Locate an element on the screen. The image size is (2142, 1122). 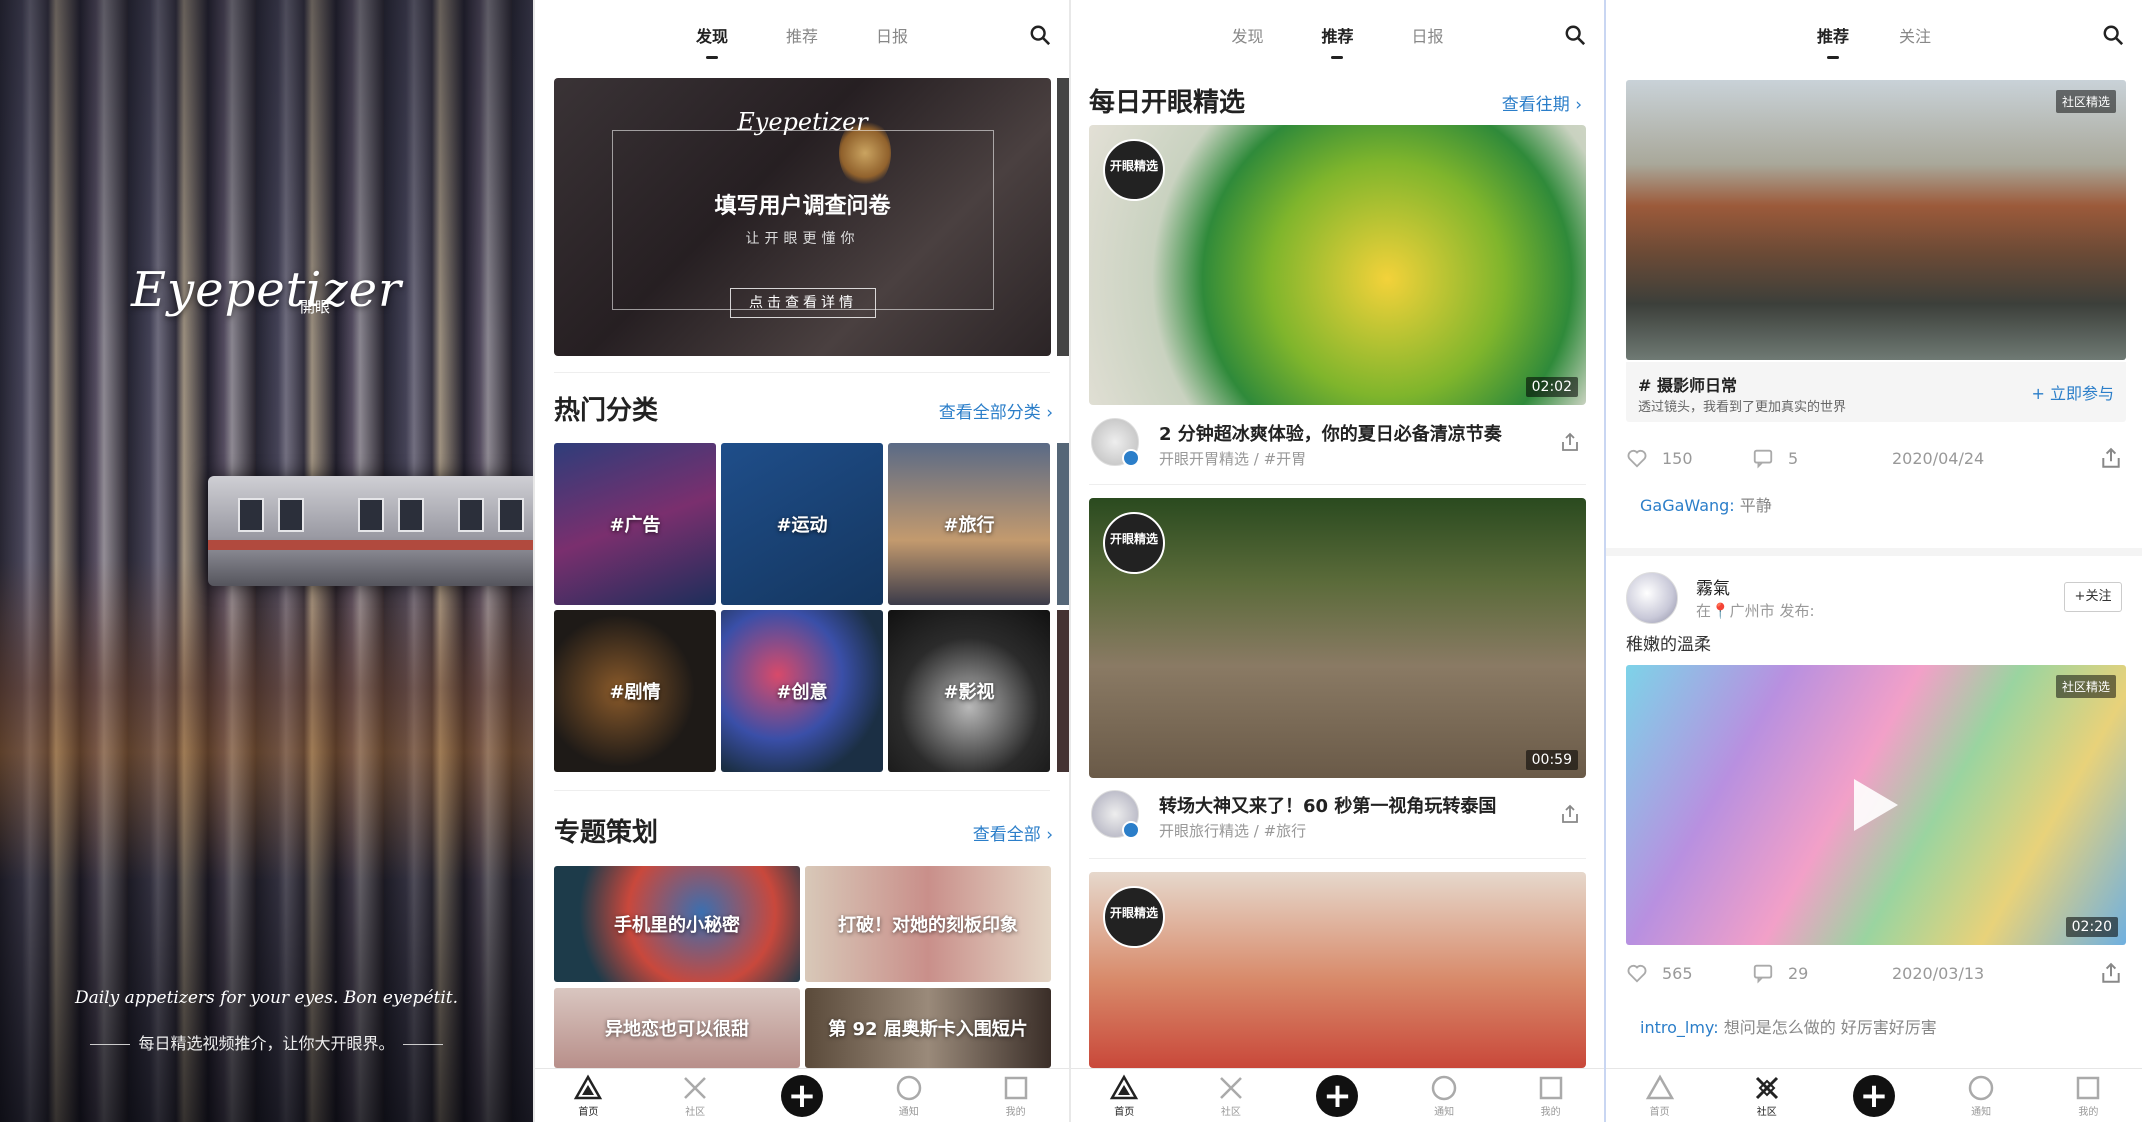
follow-button: +关注 is located at coordinates (2093, 597).